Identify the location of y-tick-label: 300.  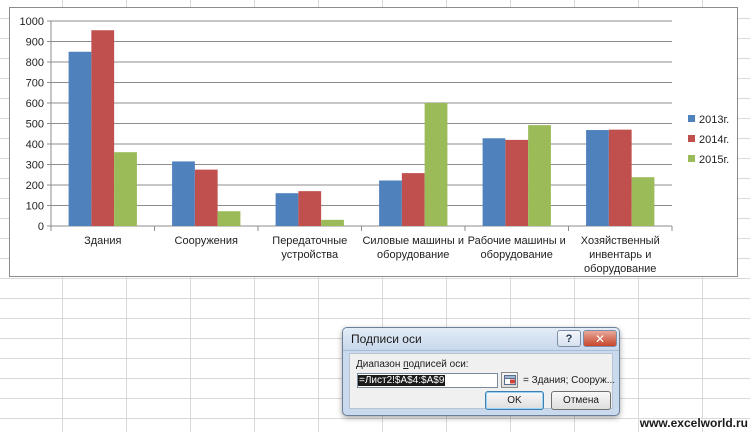
(35, 166).